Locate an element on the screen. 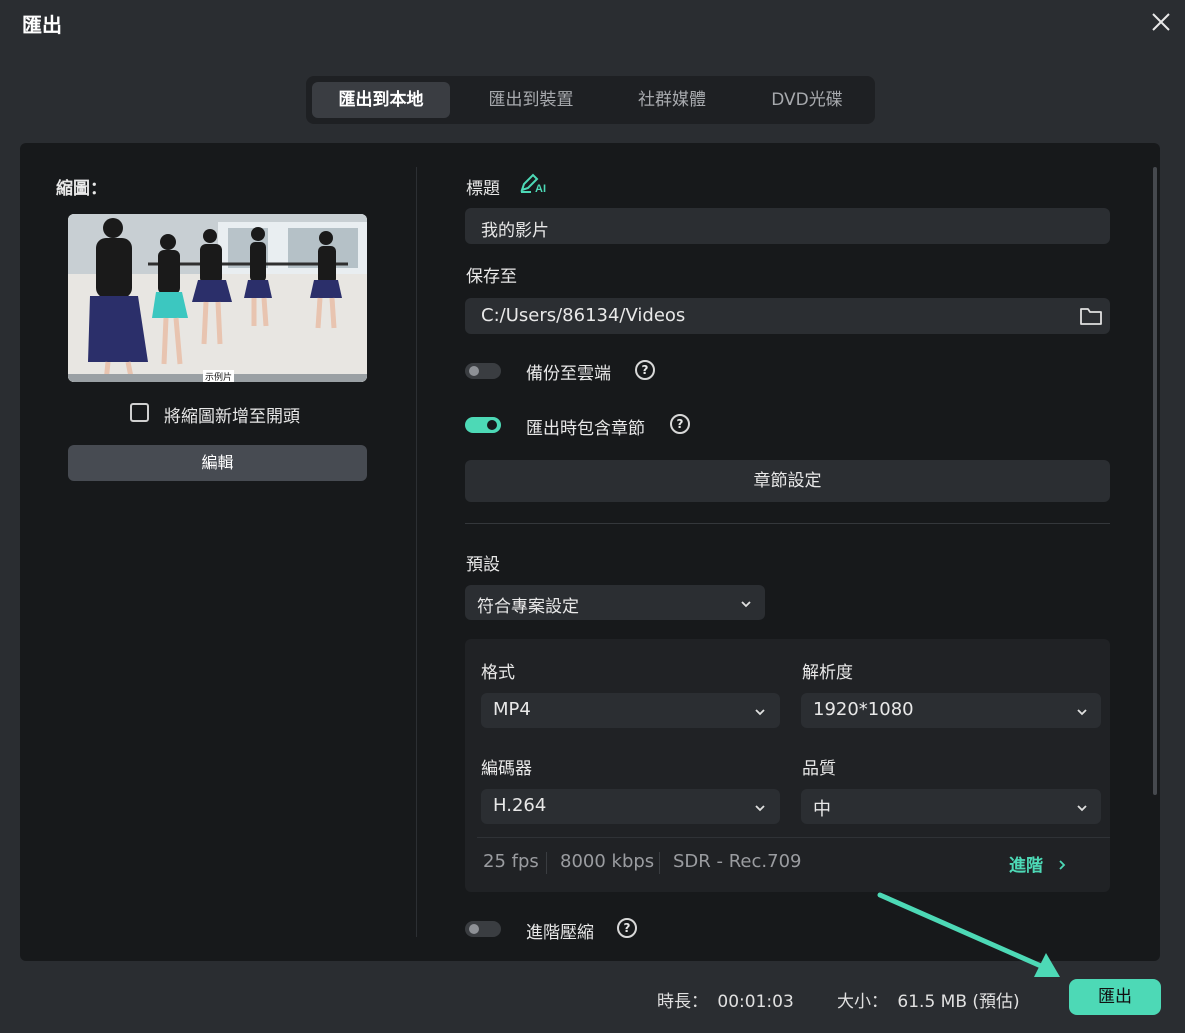 Image resolution: width=1185 pixels, height=1033 pixels. chevron-right-icon is located at coordinates (1062, 866).